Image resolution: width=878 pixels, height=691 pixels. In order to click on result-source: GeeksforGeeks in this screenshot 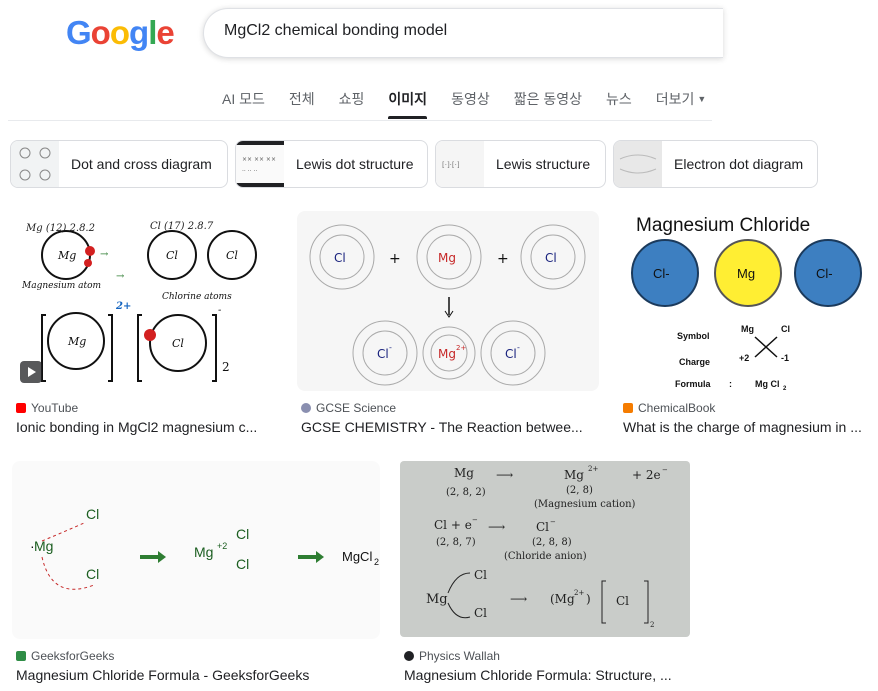, I will do `click(65, 656)`.